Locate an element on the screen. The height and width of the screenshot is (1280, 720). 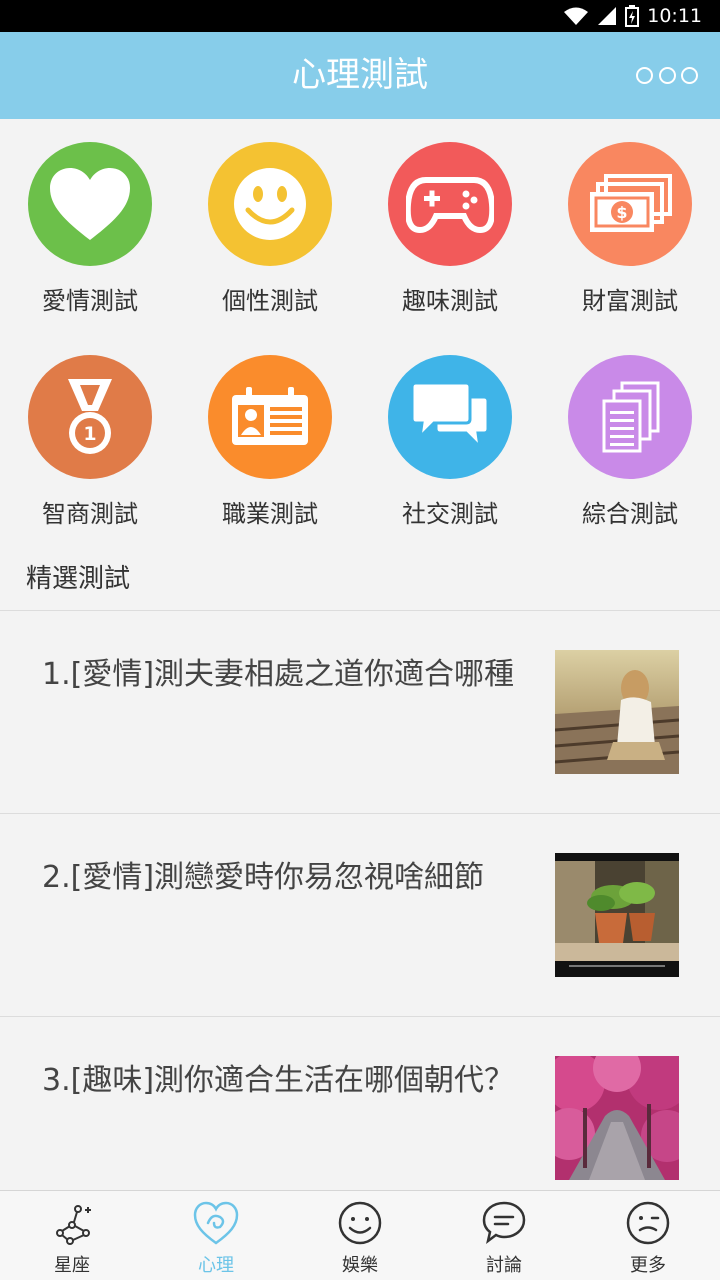
photo-girl-on-railway is located at coordinates (617, 712).